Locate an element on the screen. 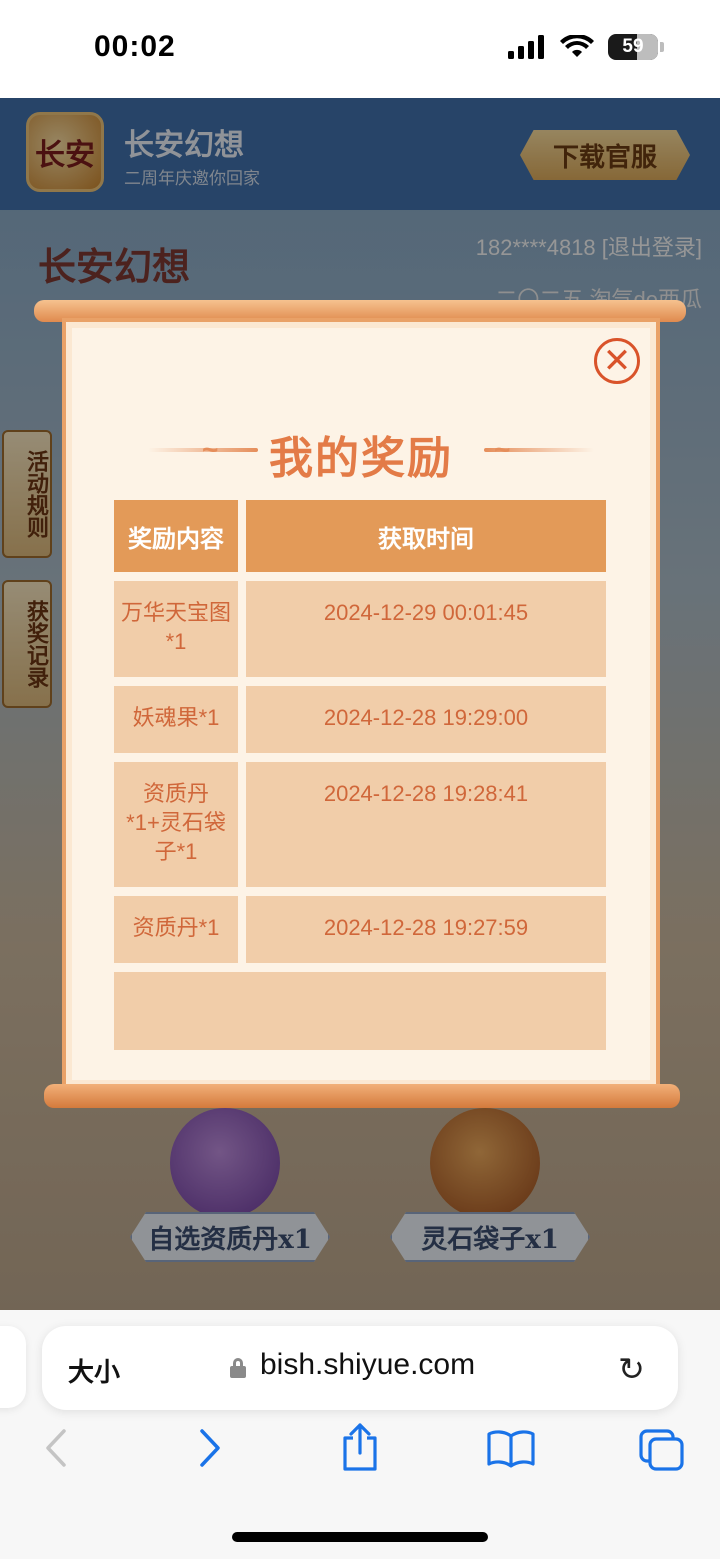 The height and width of the screenshot is (1559, 720). modal-title: 我的奖励 is located at coordinates (361, 458).